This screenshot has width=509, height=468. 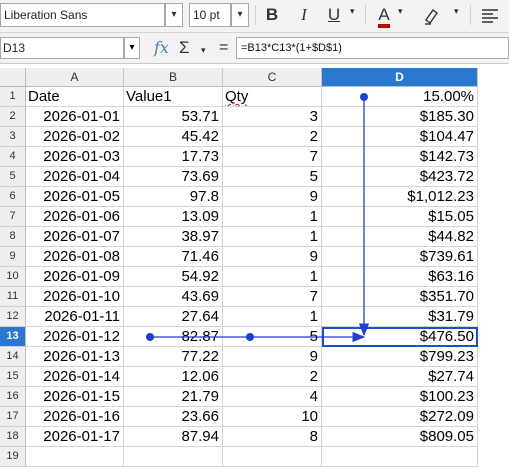 What do you see at coordinates (62, 48) in the screenshot?
I see `name-box: D13` at bounding box center [62, 48].